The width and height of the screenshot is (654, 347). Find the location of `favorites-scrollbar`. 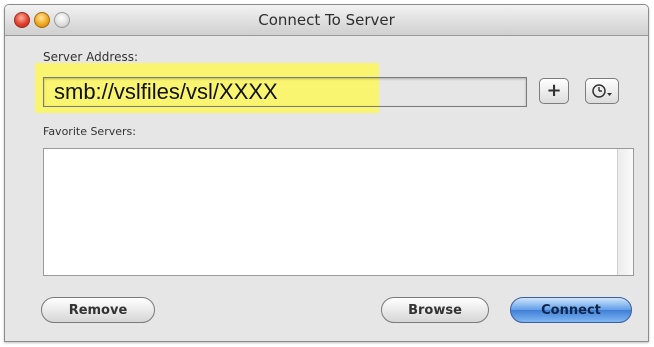

favorites-scrollbar is located at coordinates (625, 212).